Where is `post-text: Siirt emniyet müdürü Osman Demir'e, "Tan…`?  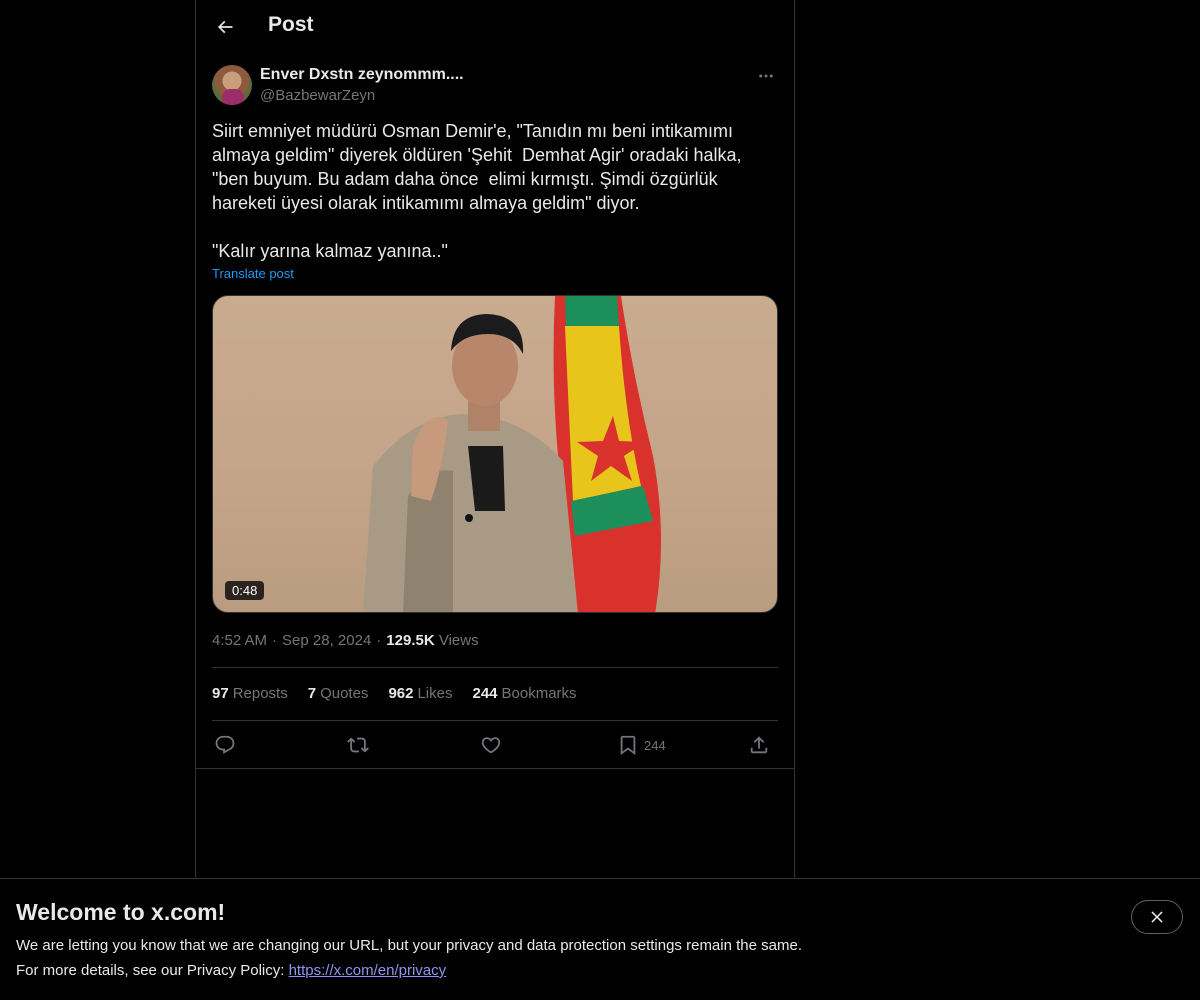 post-text: Siirt emniyet müdürü Osman Demir'e, "Tan… is located at coordinates (477, 191).